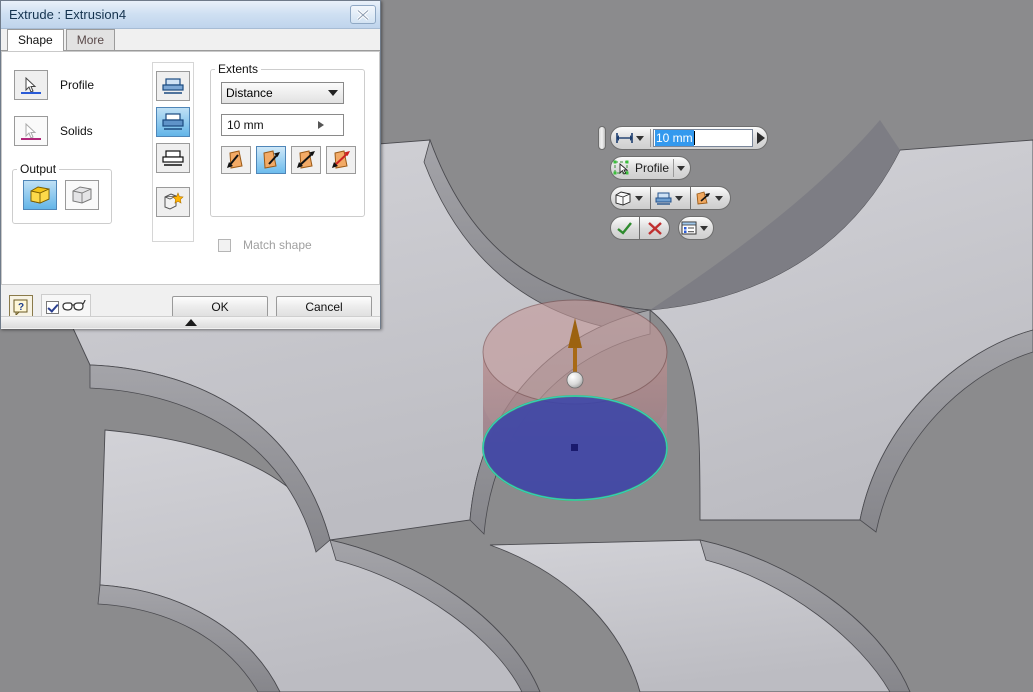 Image resolution: width=1033 pixels, height=692 pixels. I want to click on hud-distance-group: 10 mm, so click(689, 138).